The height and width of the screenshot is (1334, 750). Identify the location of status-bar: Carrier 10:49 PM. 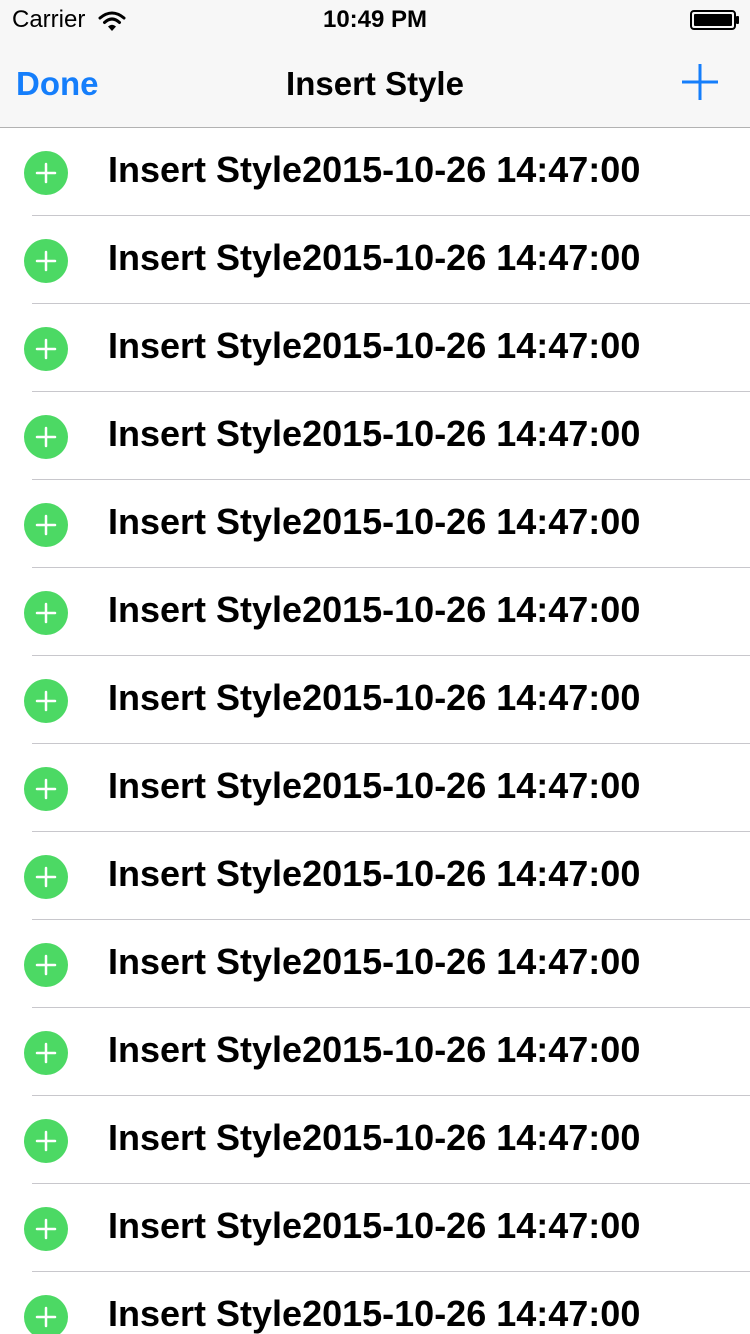
(375, 20).